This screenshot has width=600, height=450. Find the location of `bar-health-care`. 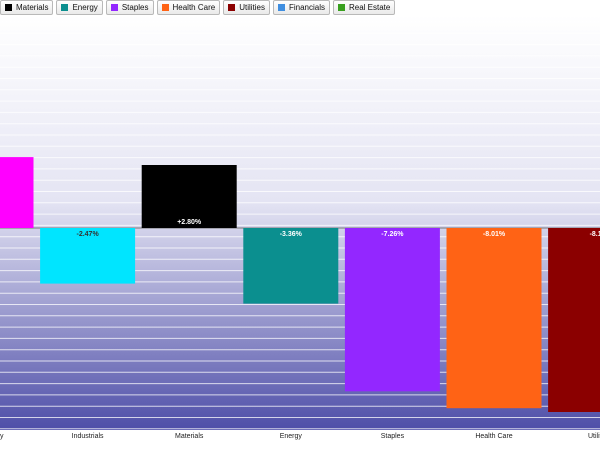

bar-health-care is located at coordinates (494, 318).